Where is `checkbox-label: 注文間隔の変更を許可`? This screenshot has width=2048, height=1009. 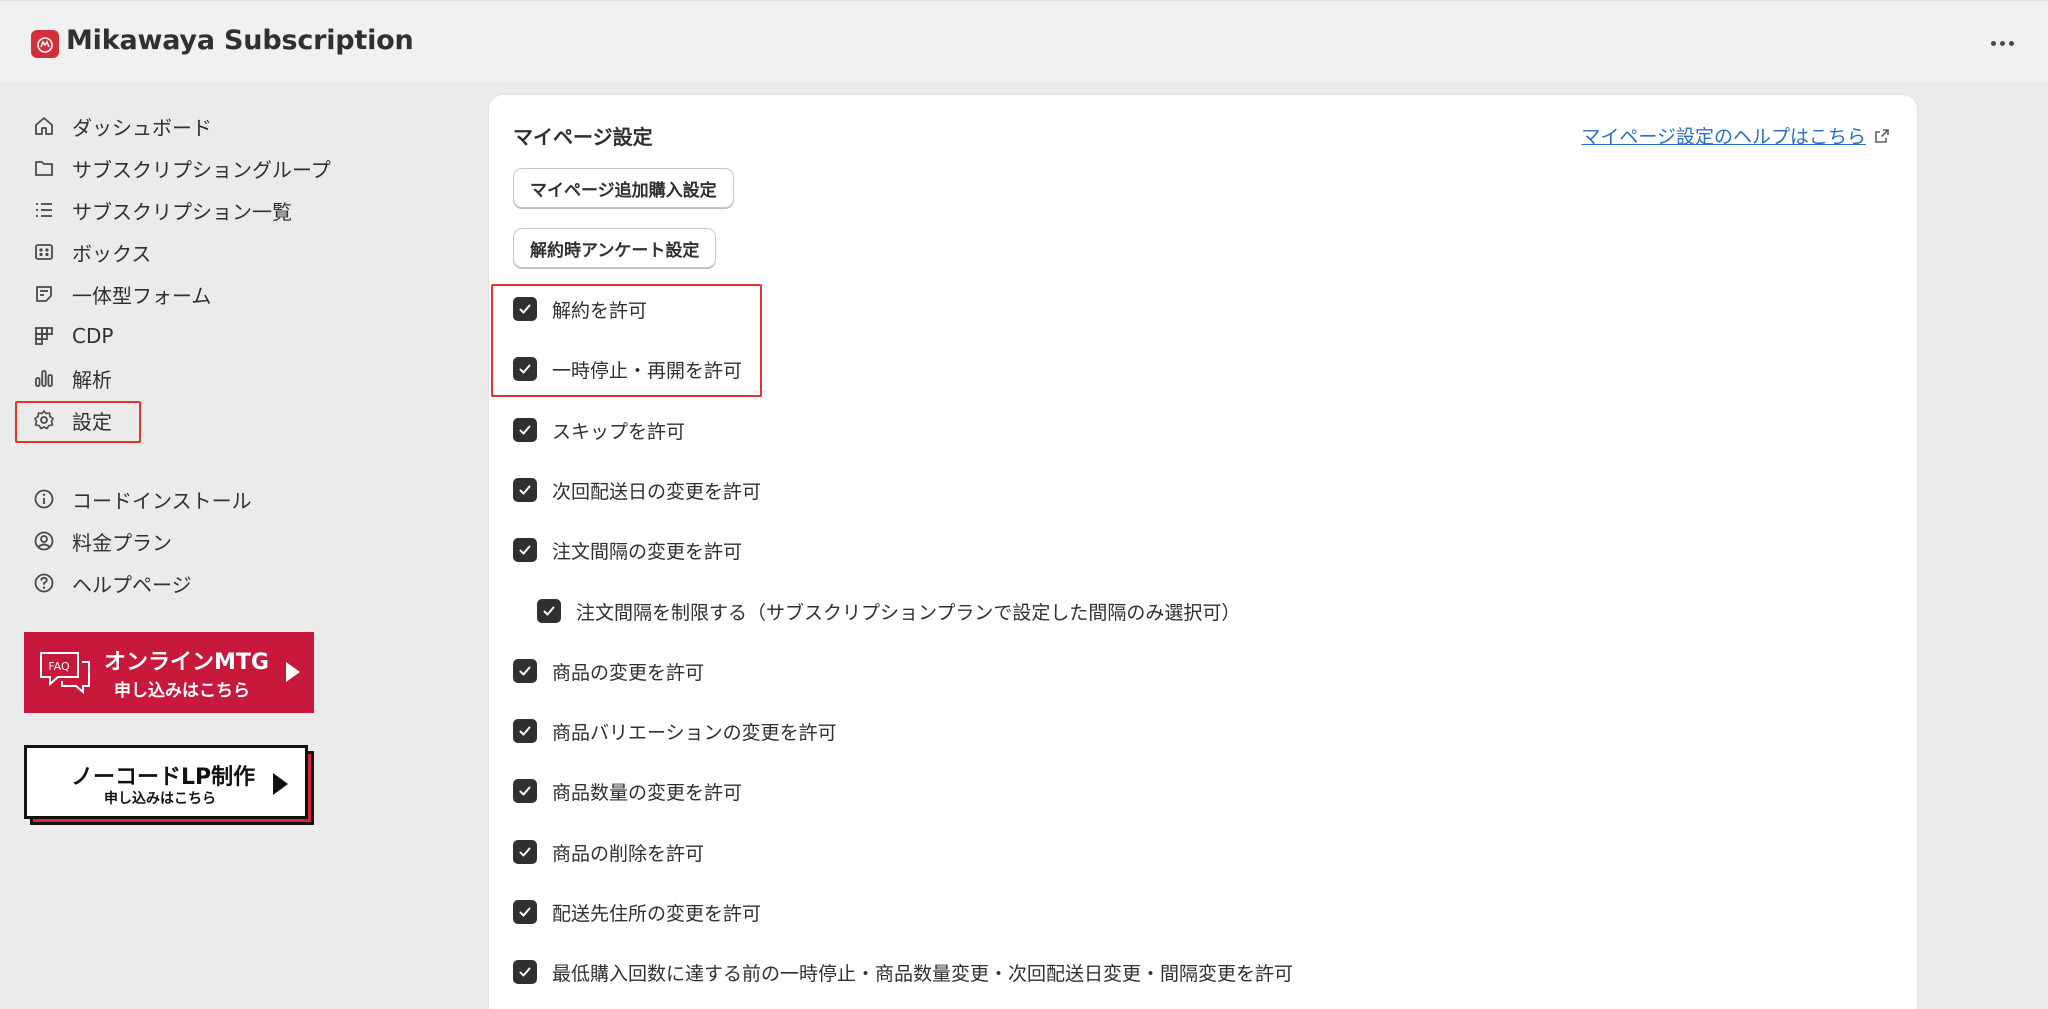 checkbox-label: 注文間隔の変更を許可 is located at coordinates (647, 551).